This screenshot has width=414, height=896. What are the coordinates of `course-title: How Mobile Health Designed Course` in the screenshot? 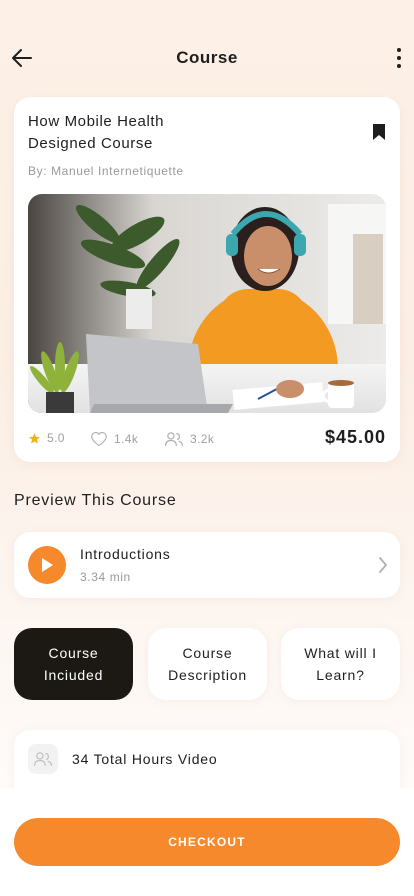 It's located at (178, 133).